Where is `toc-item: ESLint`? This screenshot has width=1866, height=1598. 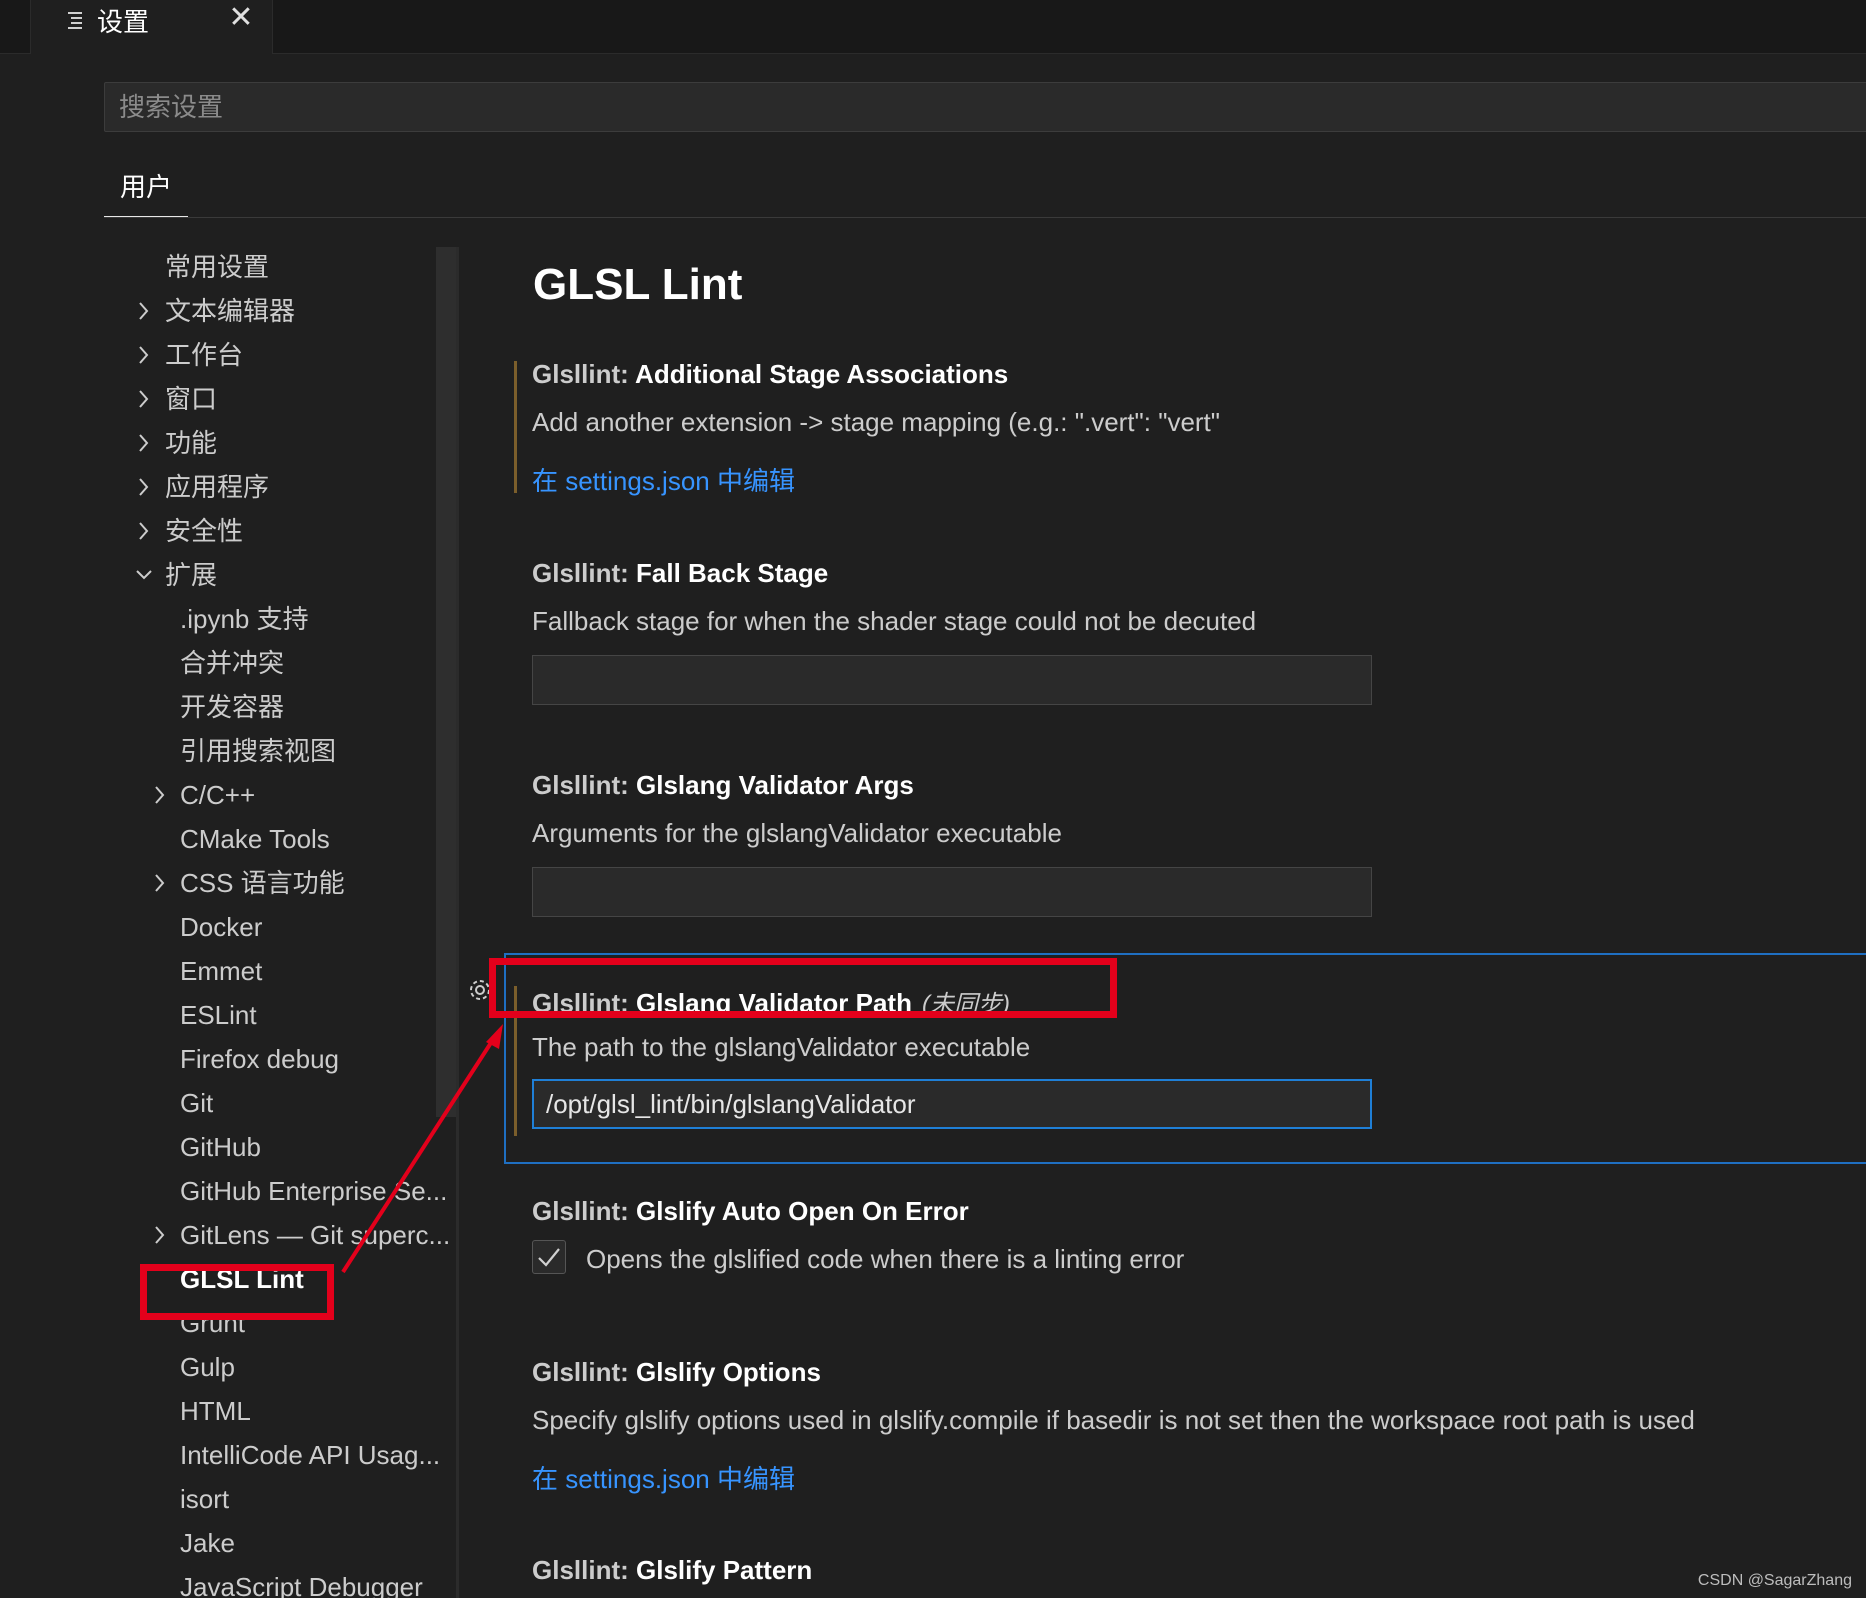
toc-item: ESLint is located at coordinates (288, 1015).